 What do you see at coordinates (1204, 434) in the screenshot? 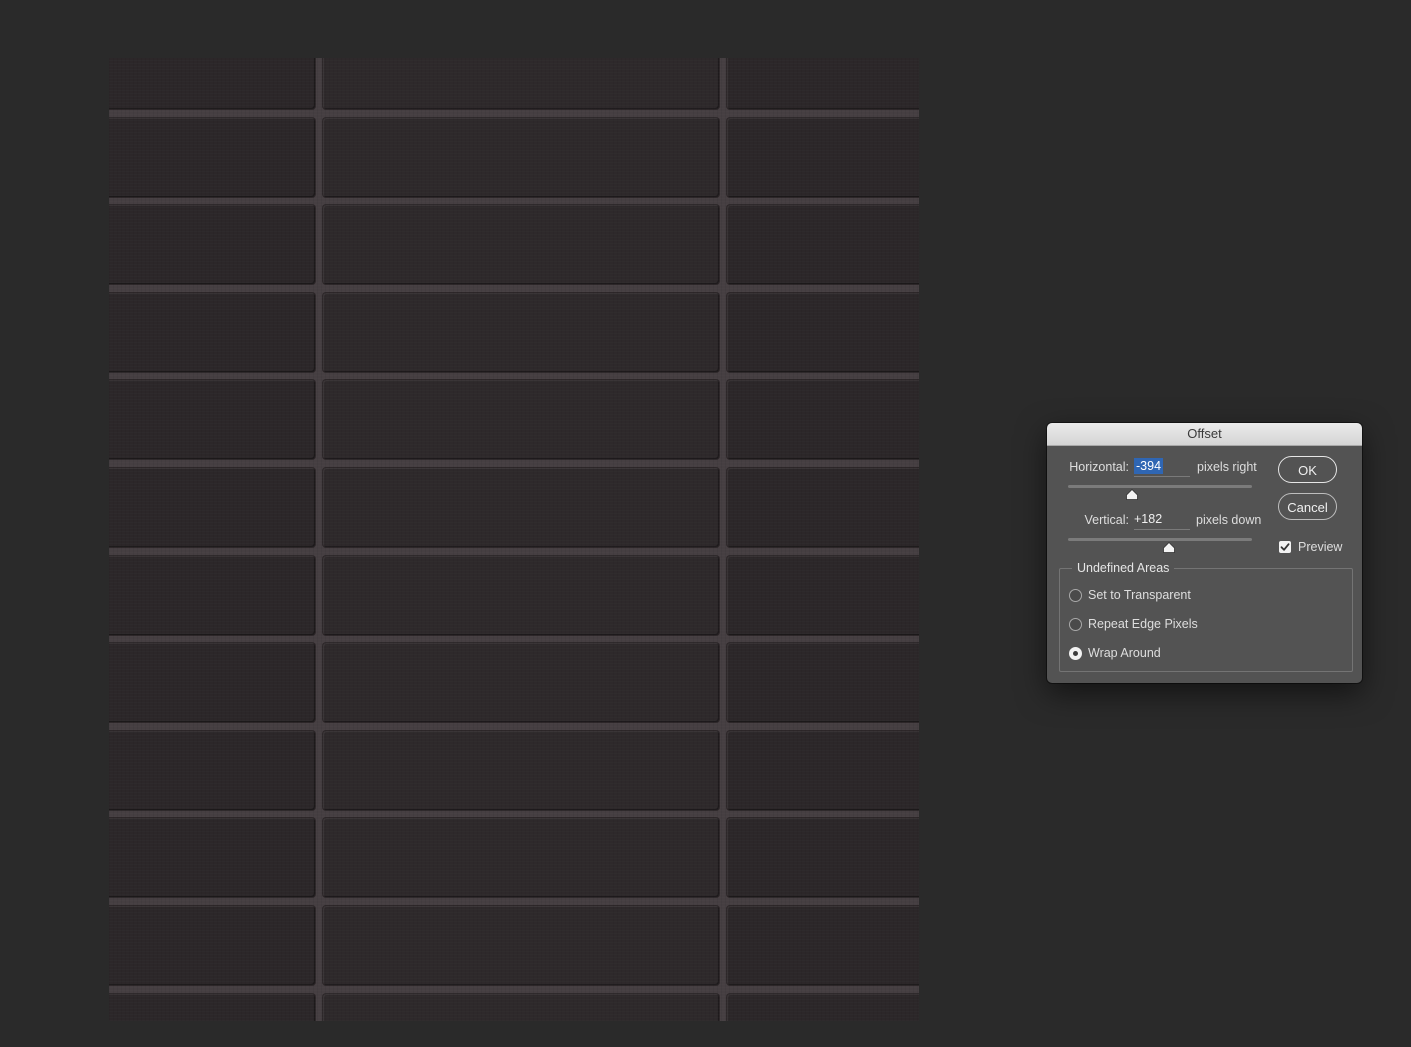
I see `dialog-title: Offset` at bounding box center [1204, 434].